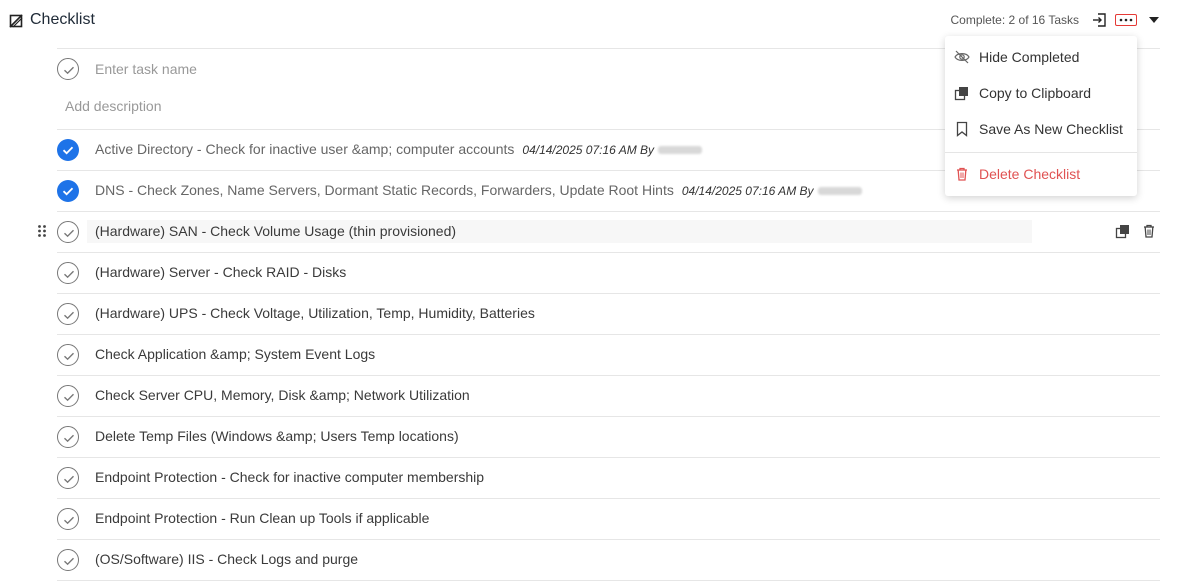 Image resolution: width=1178 pixels, height=585 pixels. What do you see at coordinates (962, 57) in the screenshot?
I see `eye-slash-icon` at bounding box center [962, 57].